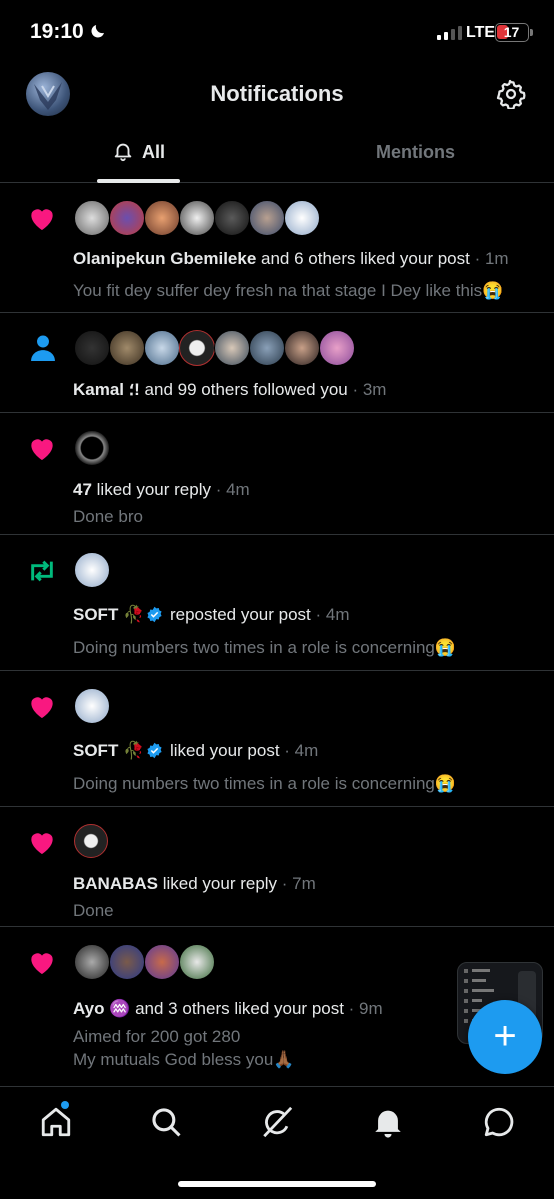  What do you see at coordinates (531, 32) in the screenshot?
I see `battery-nub` at bounding box center [531, 32].